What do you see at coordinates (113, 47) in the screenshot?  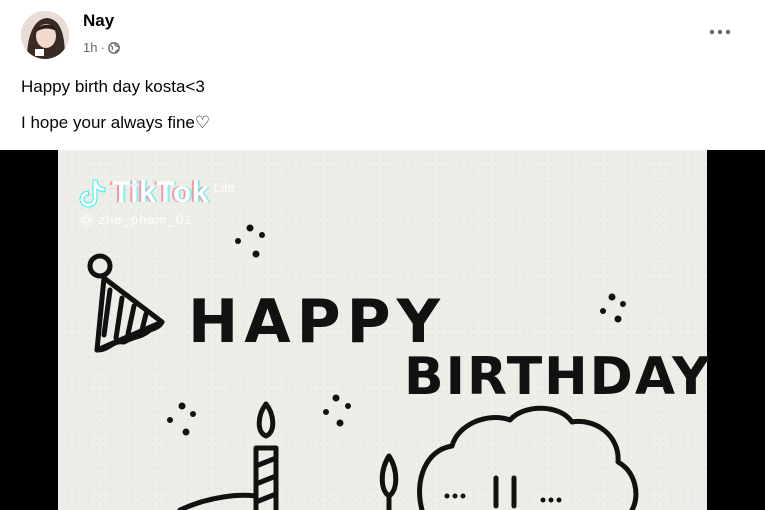 I see `globe-icon` at bounding box center [113, 47].